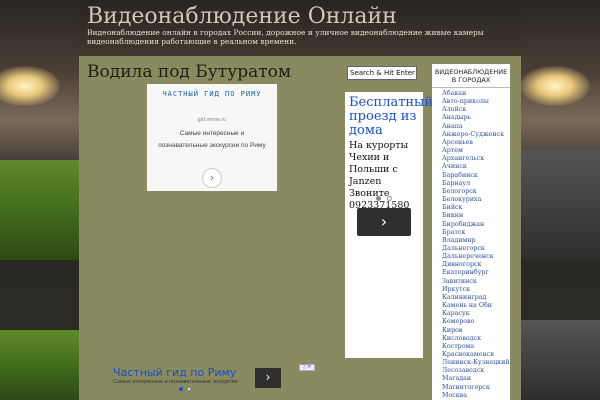 Image resolution: width=600 pixels, height=400 pixels. Describe the element at coordinates (39, 365) in the screenshot. I see `background-grass-left-lower` at that location.